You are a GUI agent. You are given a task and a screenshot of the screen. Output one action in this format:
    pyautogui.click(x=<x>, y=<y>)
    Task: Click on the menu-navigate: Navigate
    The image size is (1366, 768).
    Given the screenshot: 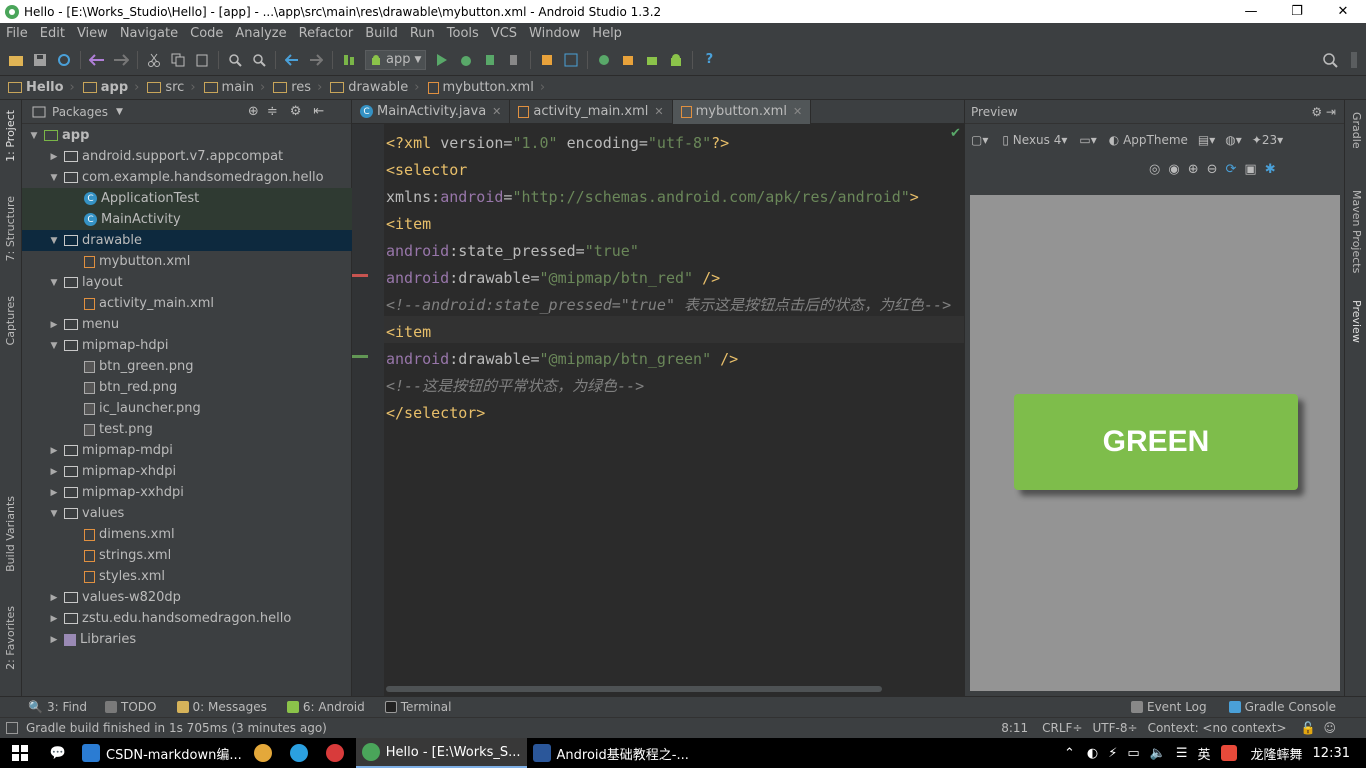 What is the action you would take?
    pyautogui.click(x=149, y=33)
    